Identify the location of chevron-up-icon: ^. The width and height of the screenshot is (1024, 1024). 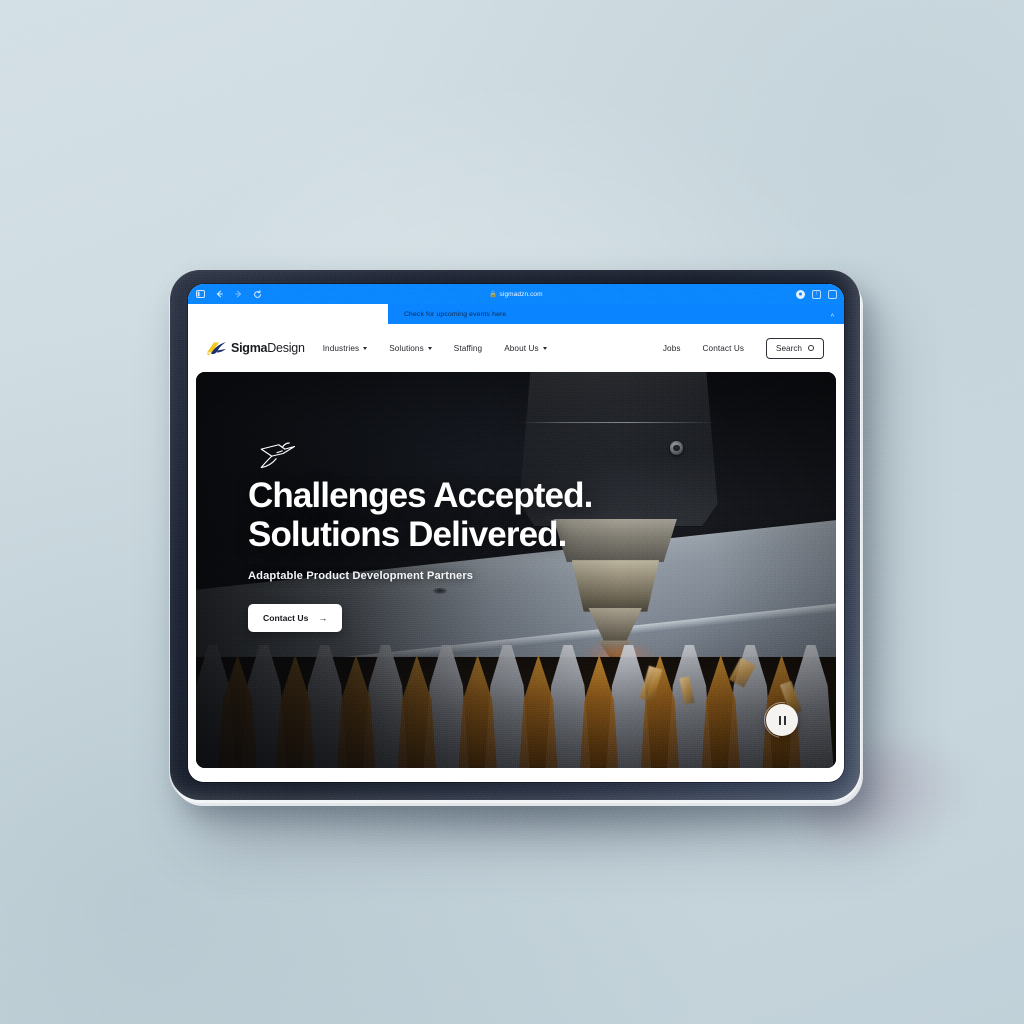
(832, 317).